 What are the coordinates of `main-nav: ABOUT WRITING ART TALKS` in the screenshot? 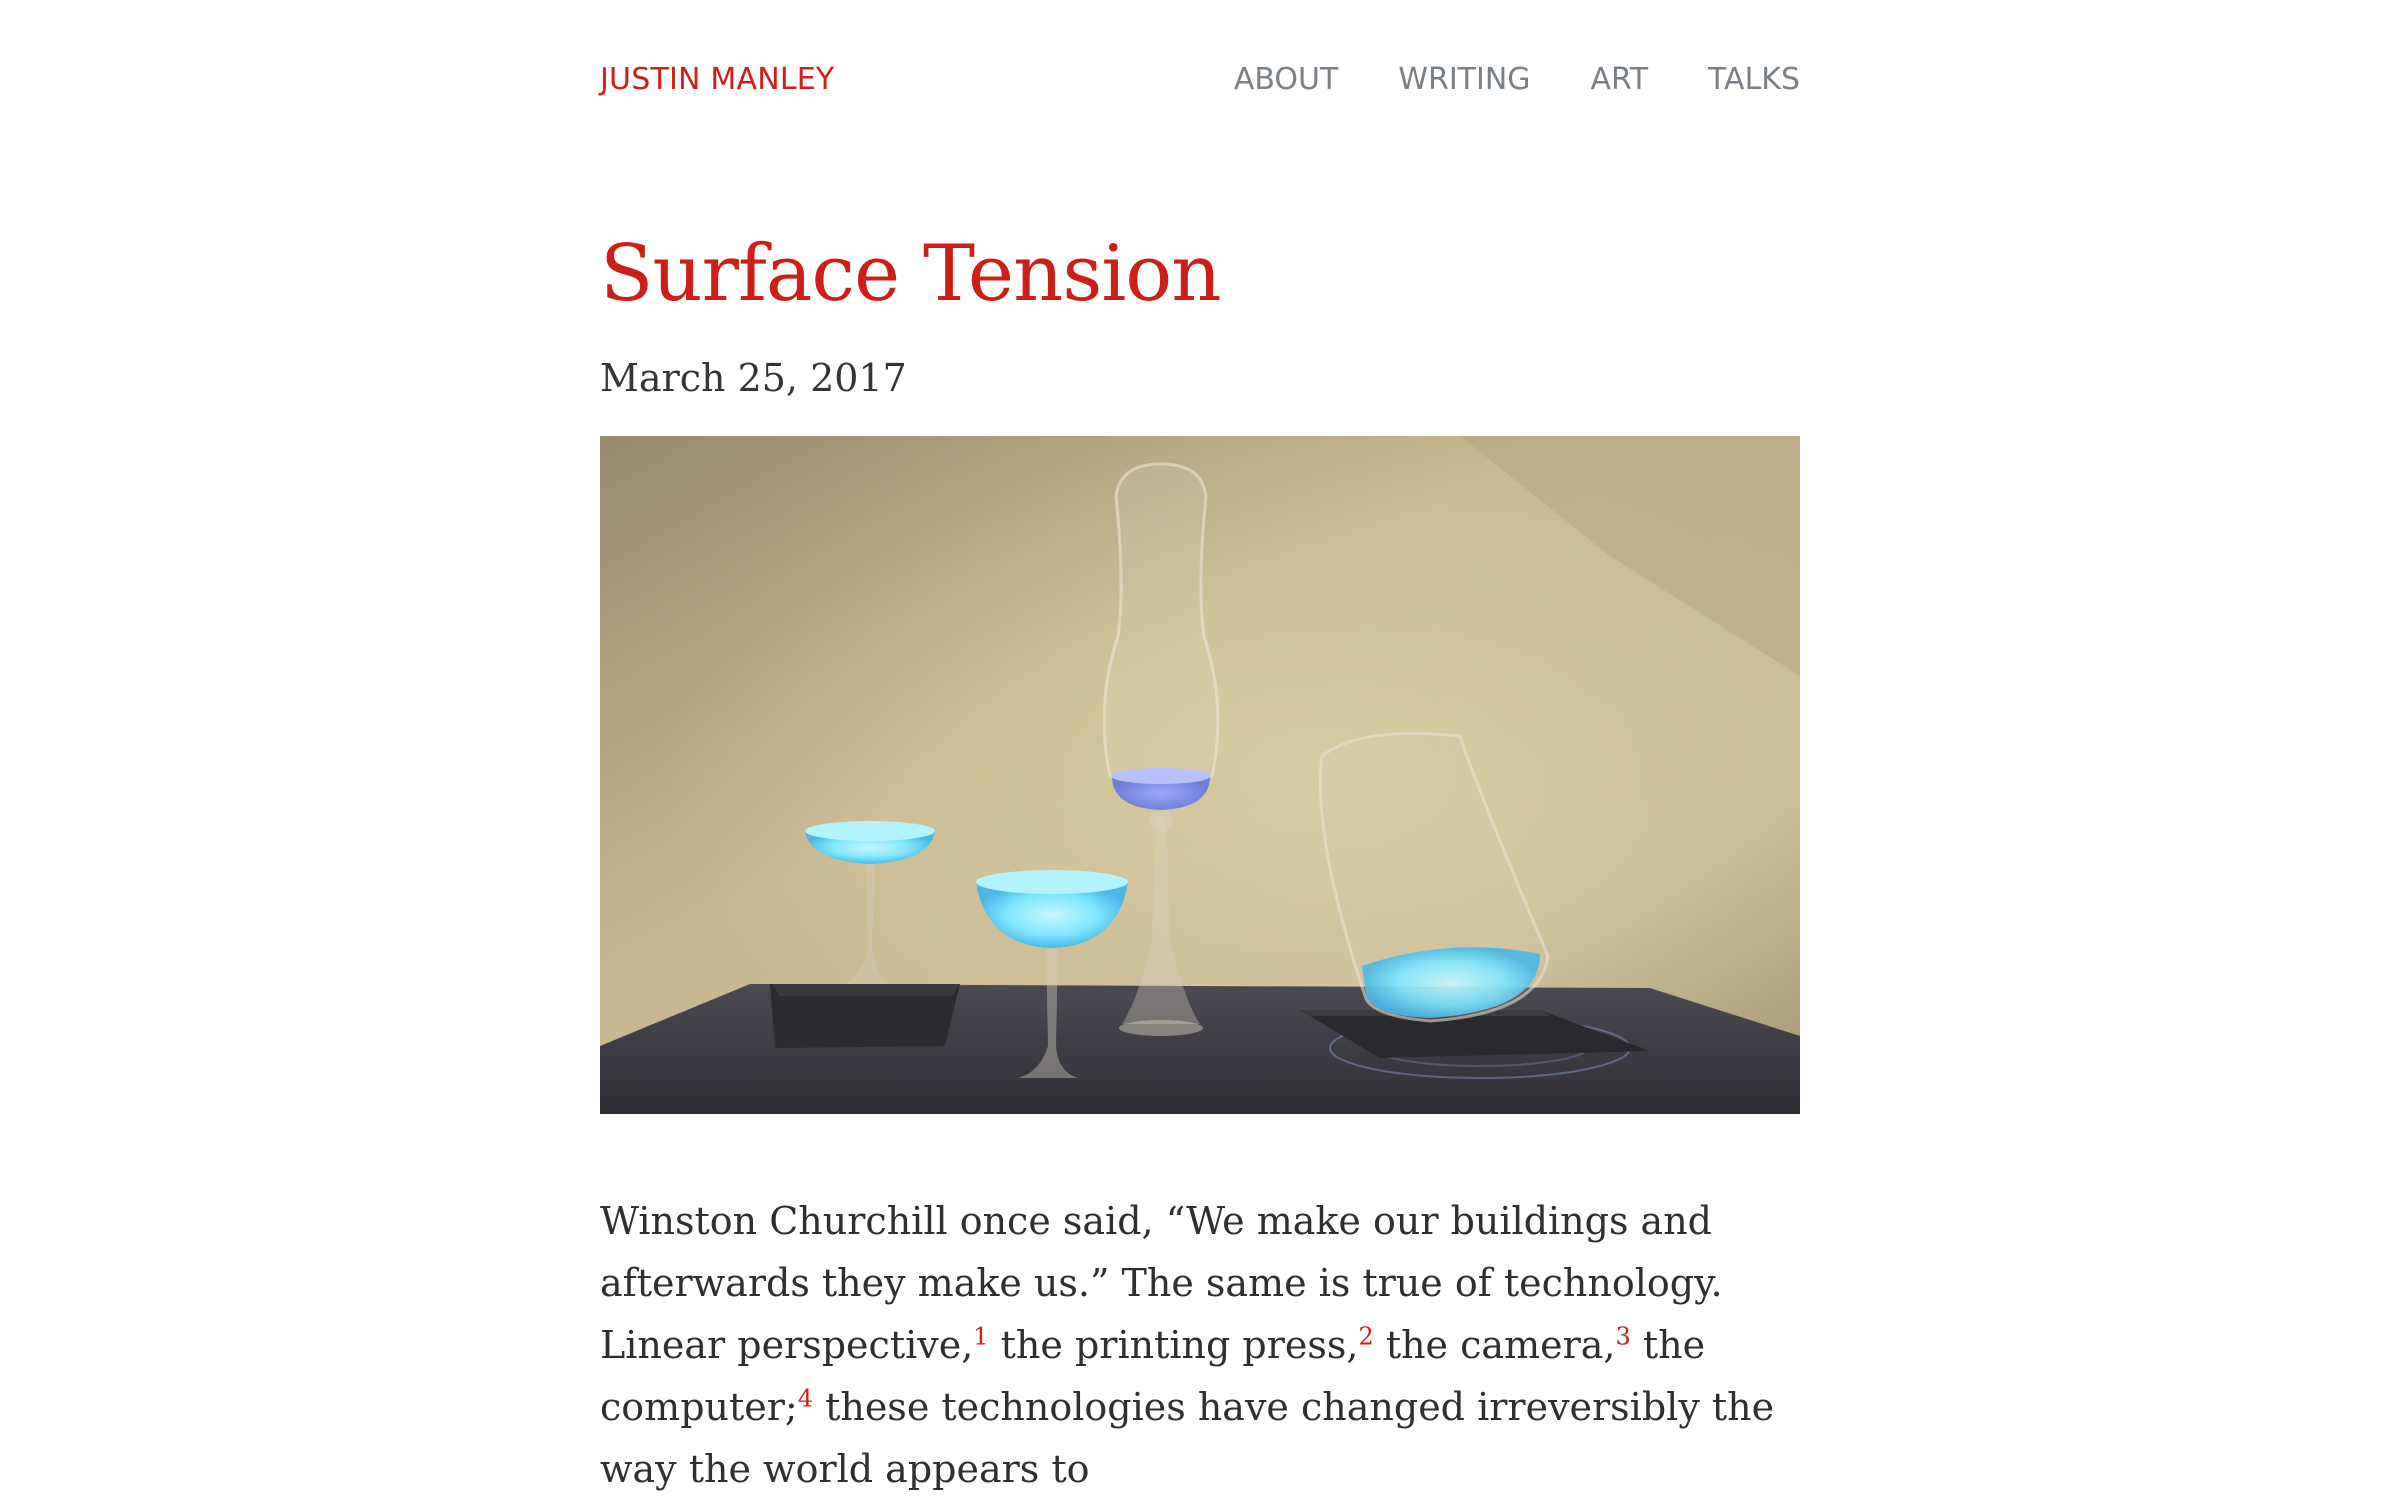 It's located at (1517, 79).